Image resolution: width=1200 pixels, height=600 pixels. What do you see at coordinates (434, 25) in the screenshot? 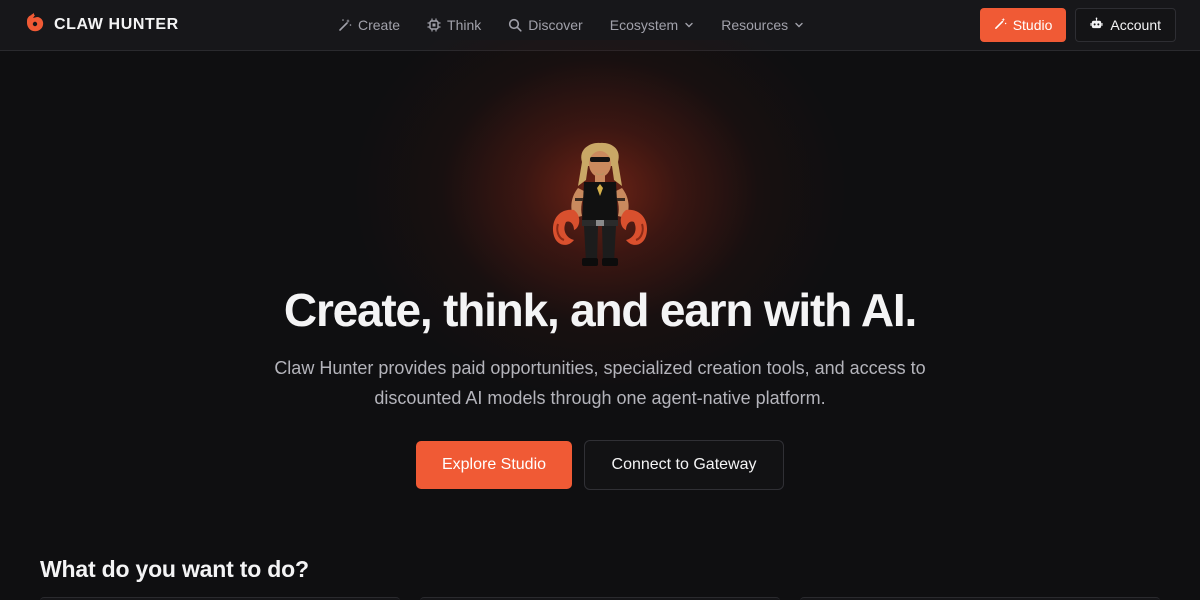
I see `chip-icon` at bounding box center [434, 25].